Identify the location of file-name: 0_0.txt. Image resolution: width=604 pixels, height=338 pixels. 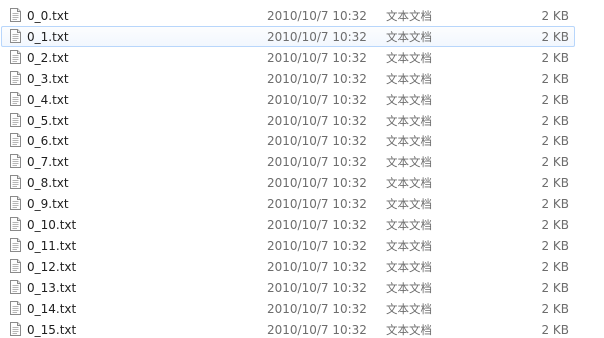
(48, 16).